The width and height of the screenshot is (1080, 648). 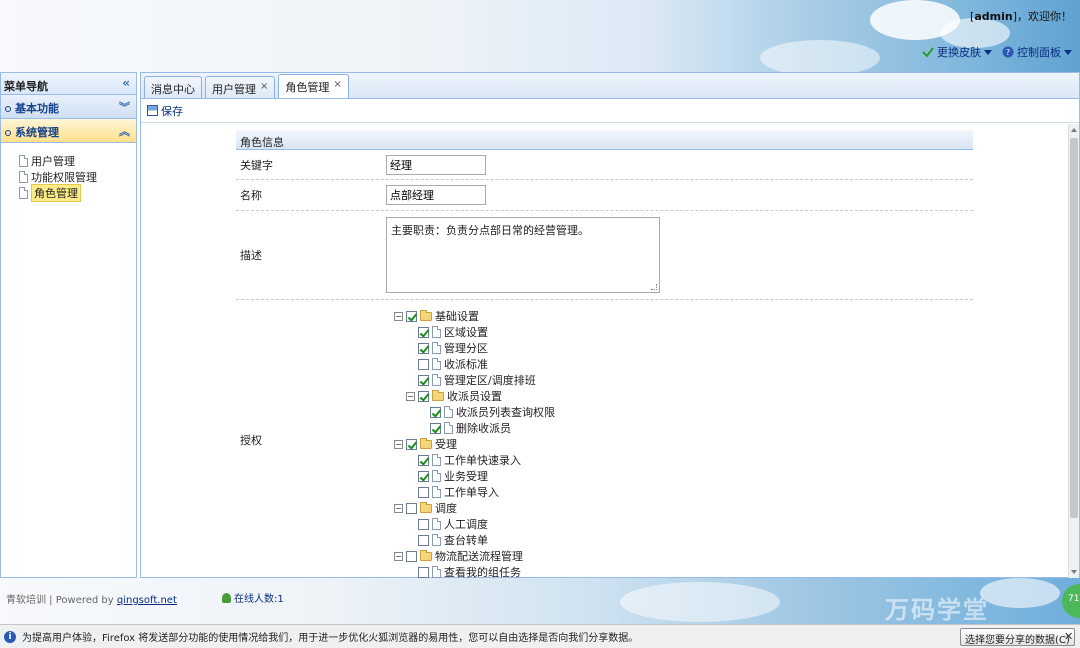 What do you see at coordinates (240, 87) in the screenshot?
I see `tab-user-management: 用户管理 ×` at bounding box center [240, 87].